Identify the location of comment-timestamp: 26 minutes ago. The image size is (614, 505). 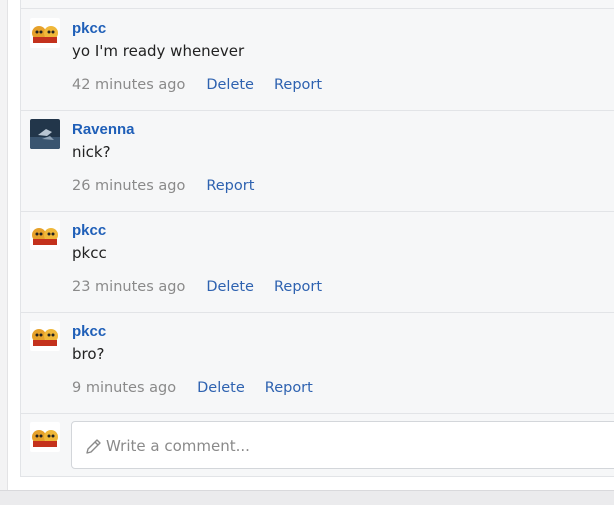
(129, 186).